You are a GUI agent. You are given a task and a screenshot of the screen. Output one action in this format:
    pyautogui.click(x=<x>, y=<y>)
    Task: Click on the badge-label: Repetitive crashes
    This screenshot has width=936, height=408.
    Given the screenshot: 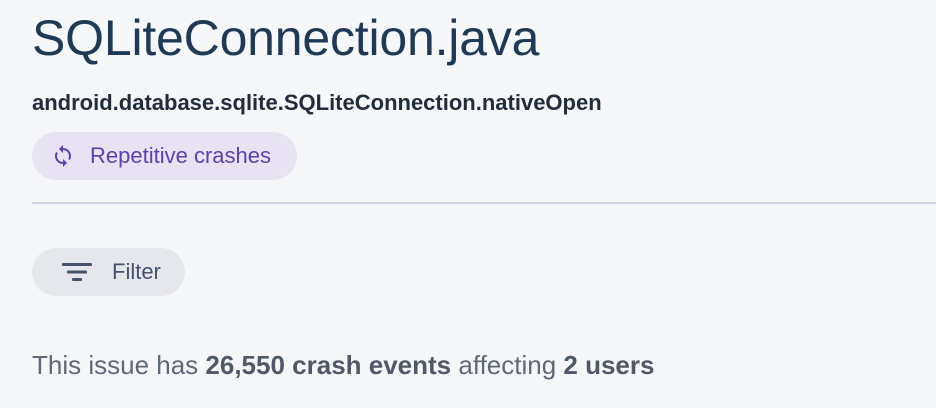 What is the action you would take?
    pyautogui.click(x=180, y=155)
    